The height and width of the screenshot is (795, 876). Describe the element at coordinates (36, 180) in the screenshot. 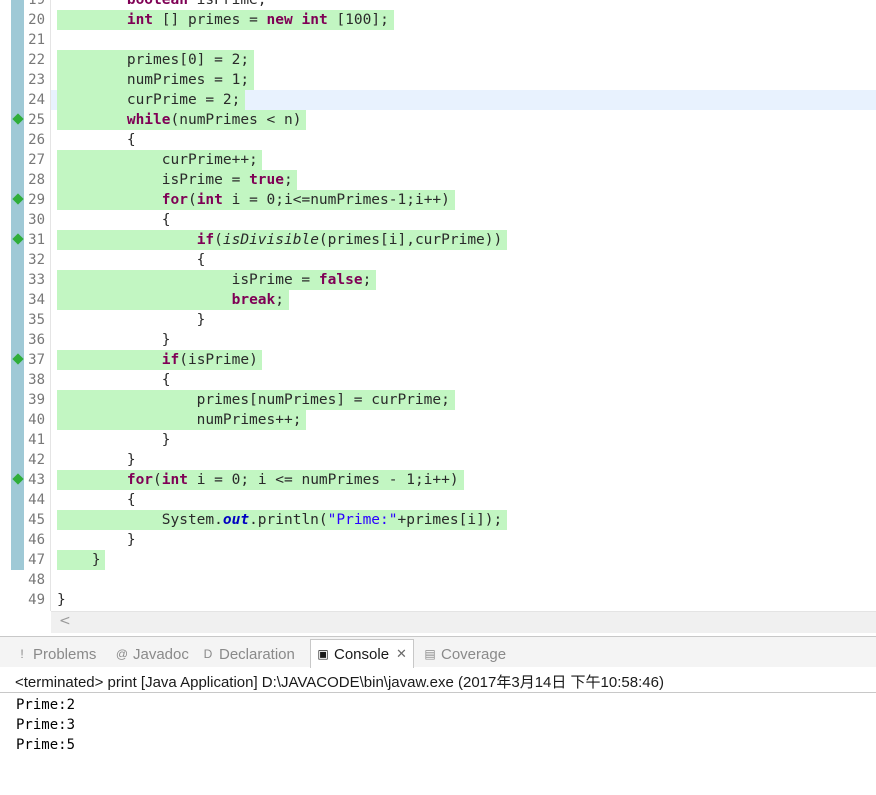

I see `line-number: 28` at that location.